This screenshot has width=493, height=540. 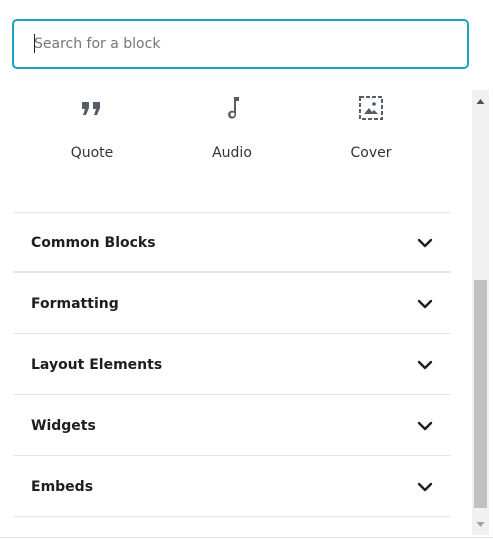 What do you see at coordinates (63, 426) in the screenshot?
I see `panel-title: Widgets` at bounding box center [63, 426].